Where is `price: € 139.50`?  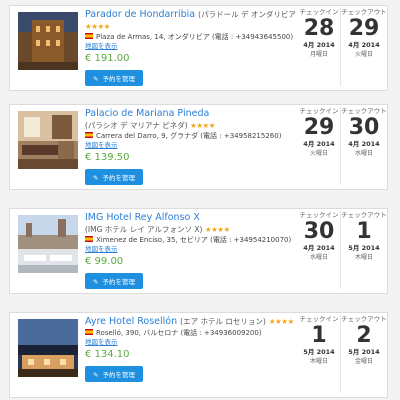 price: € 139.50 is located at coordinates (107, 157).